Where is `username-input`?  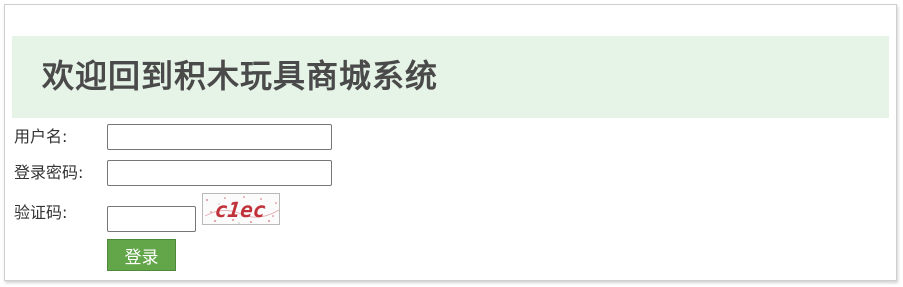 username-input is located at coordinates (219, 137).